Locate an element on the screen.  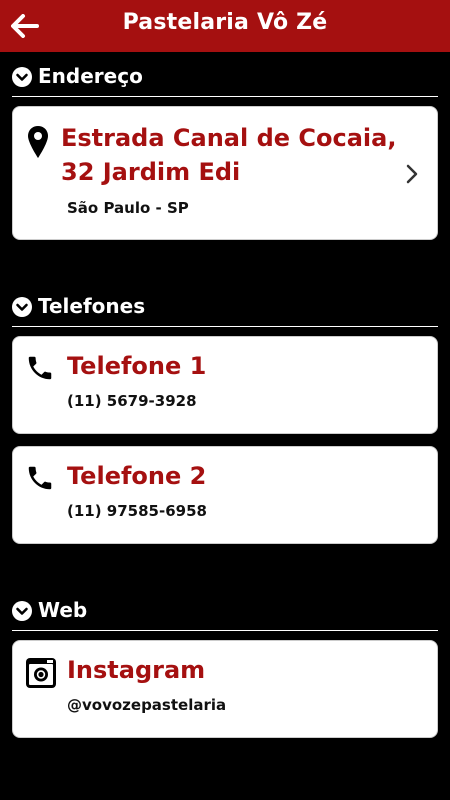
section-title-phones: Telefones is located at coordinates (92, 306).